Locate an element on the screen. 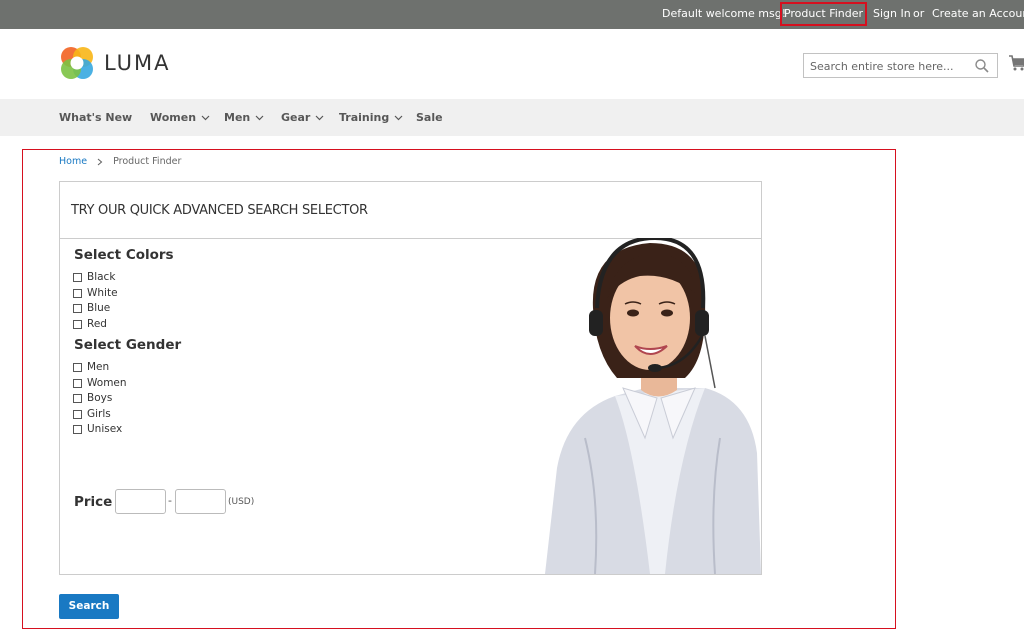 The width and height of the screenshot is (1024, 642). gender-checkbox-women: Women is located at coordinates (100, 383).